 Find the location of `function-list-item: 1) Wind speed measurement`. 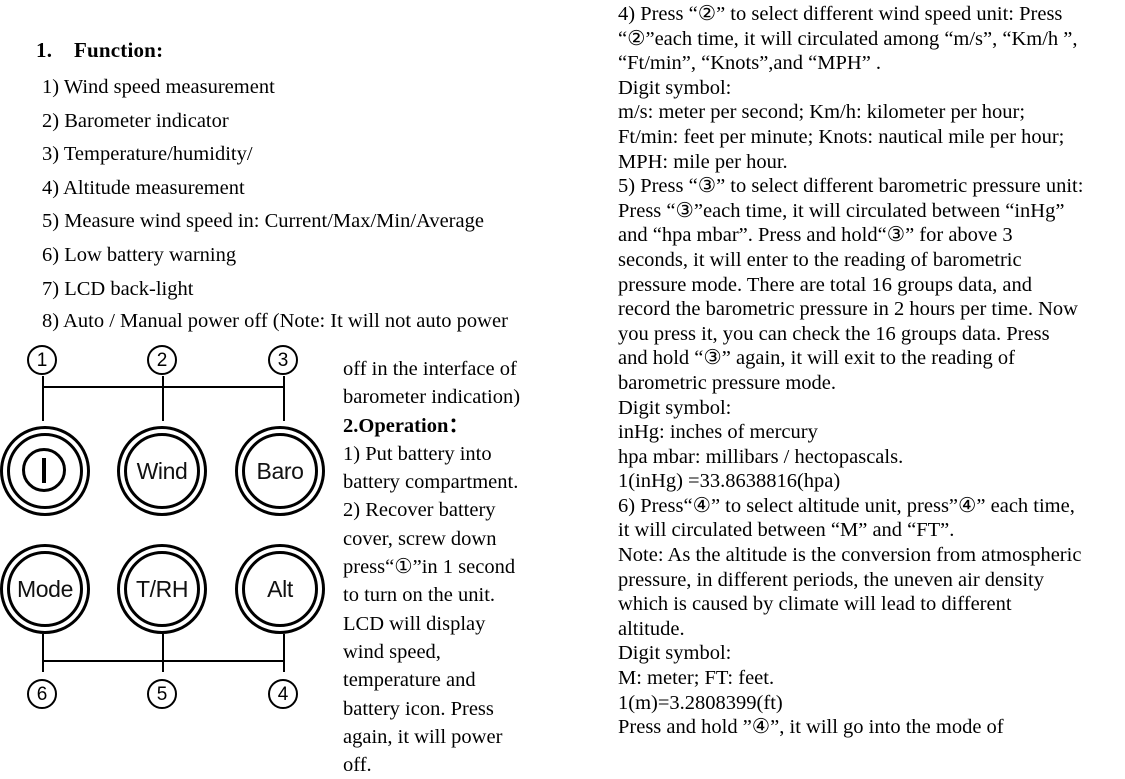

function-list-item: 1) Wind speed measurement is located at coordinates (158, 87).